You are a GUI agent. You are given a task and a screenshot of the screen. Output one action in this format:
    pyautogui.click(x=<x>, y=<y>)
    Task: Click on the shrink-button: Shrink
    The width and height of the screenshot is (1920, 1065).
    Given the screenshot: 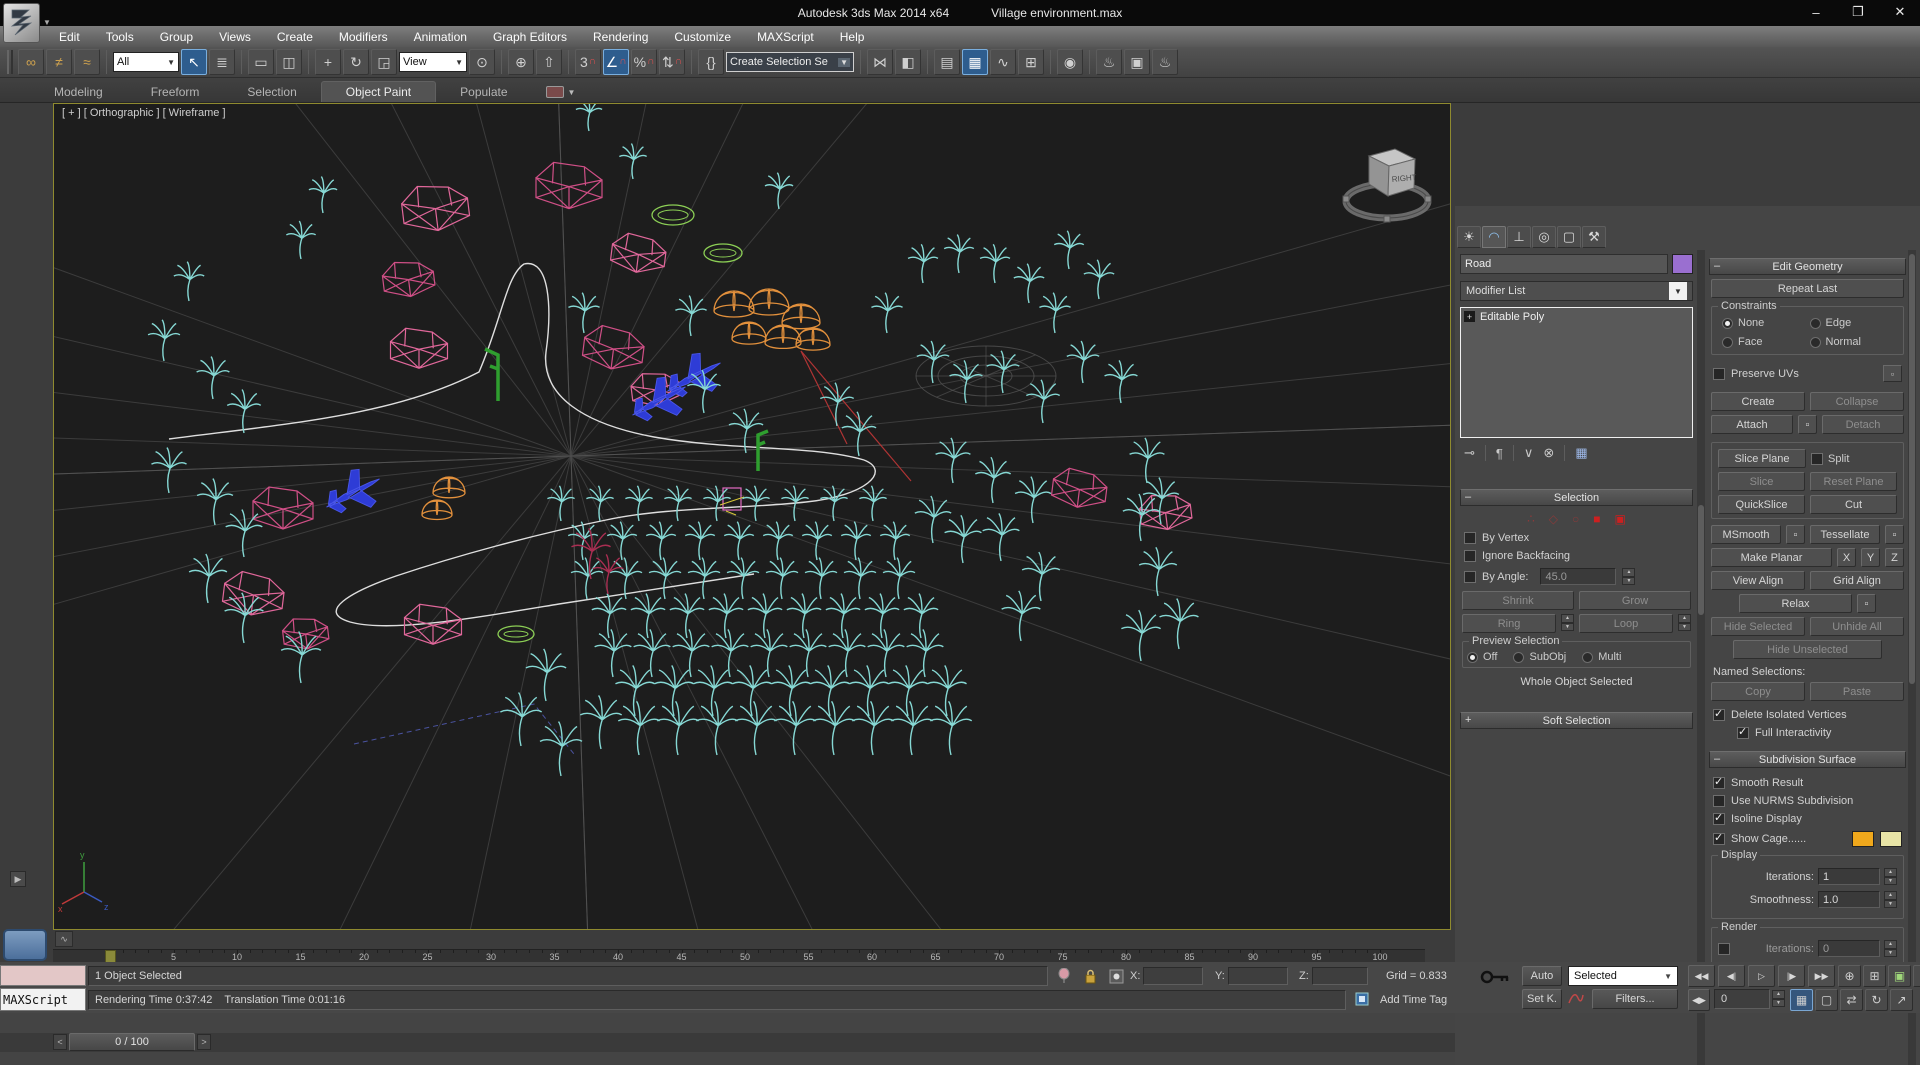 What is the action you would take?
    pyautogui.click(x=1518, y=600)
    